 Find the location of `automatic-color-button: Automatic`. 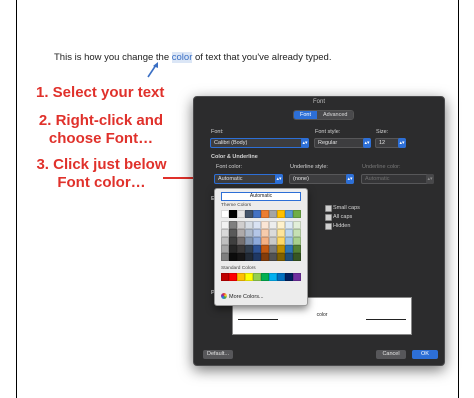

automatic-color-button: Automatic is located at coordinates (261, 196).